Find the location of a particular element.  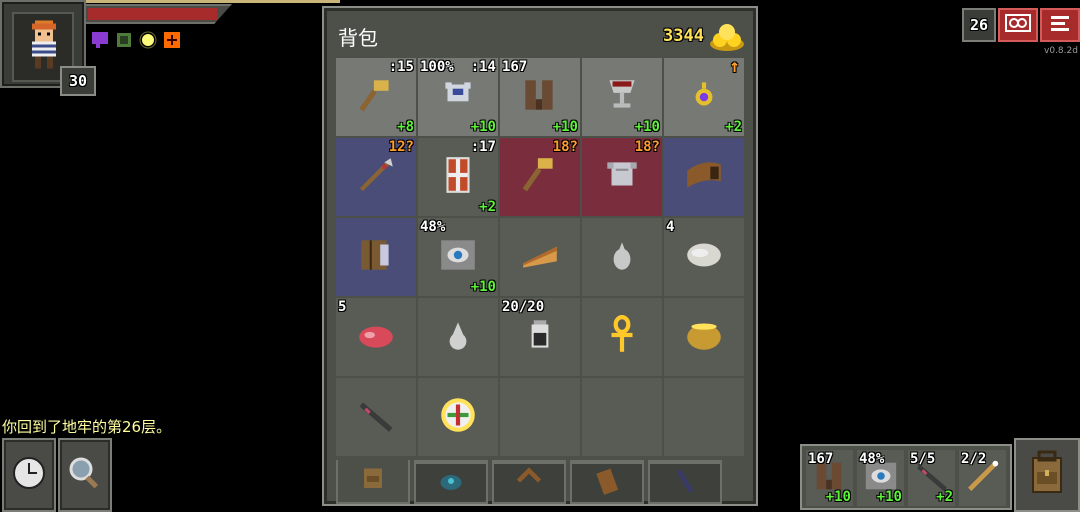

spear-icon is located at coordinates (376, 177).